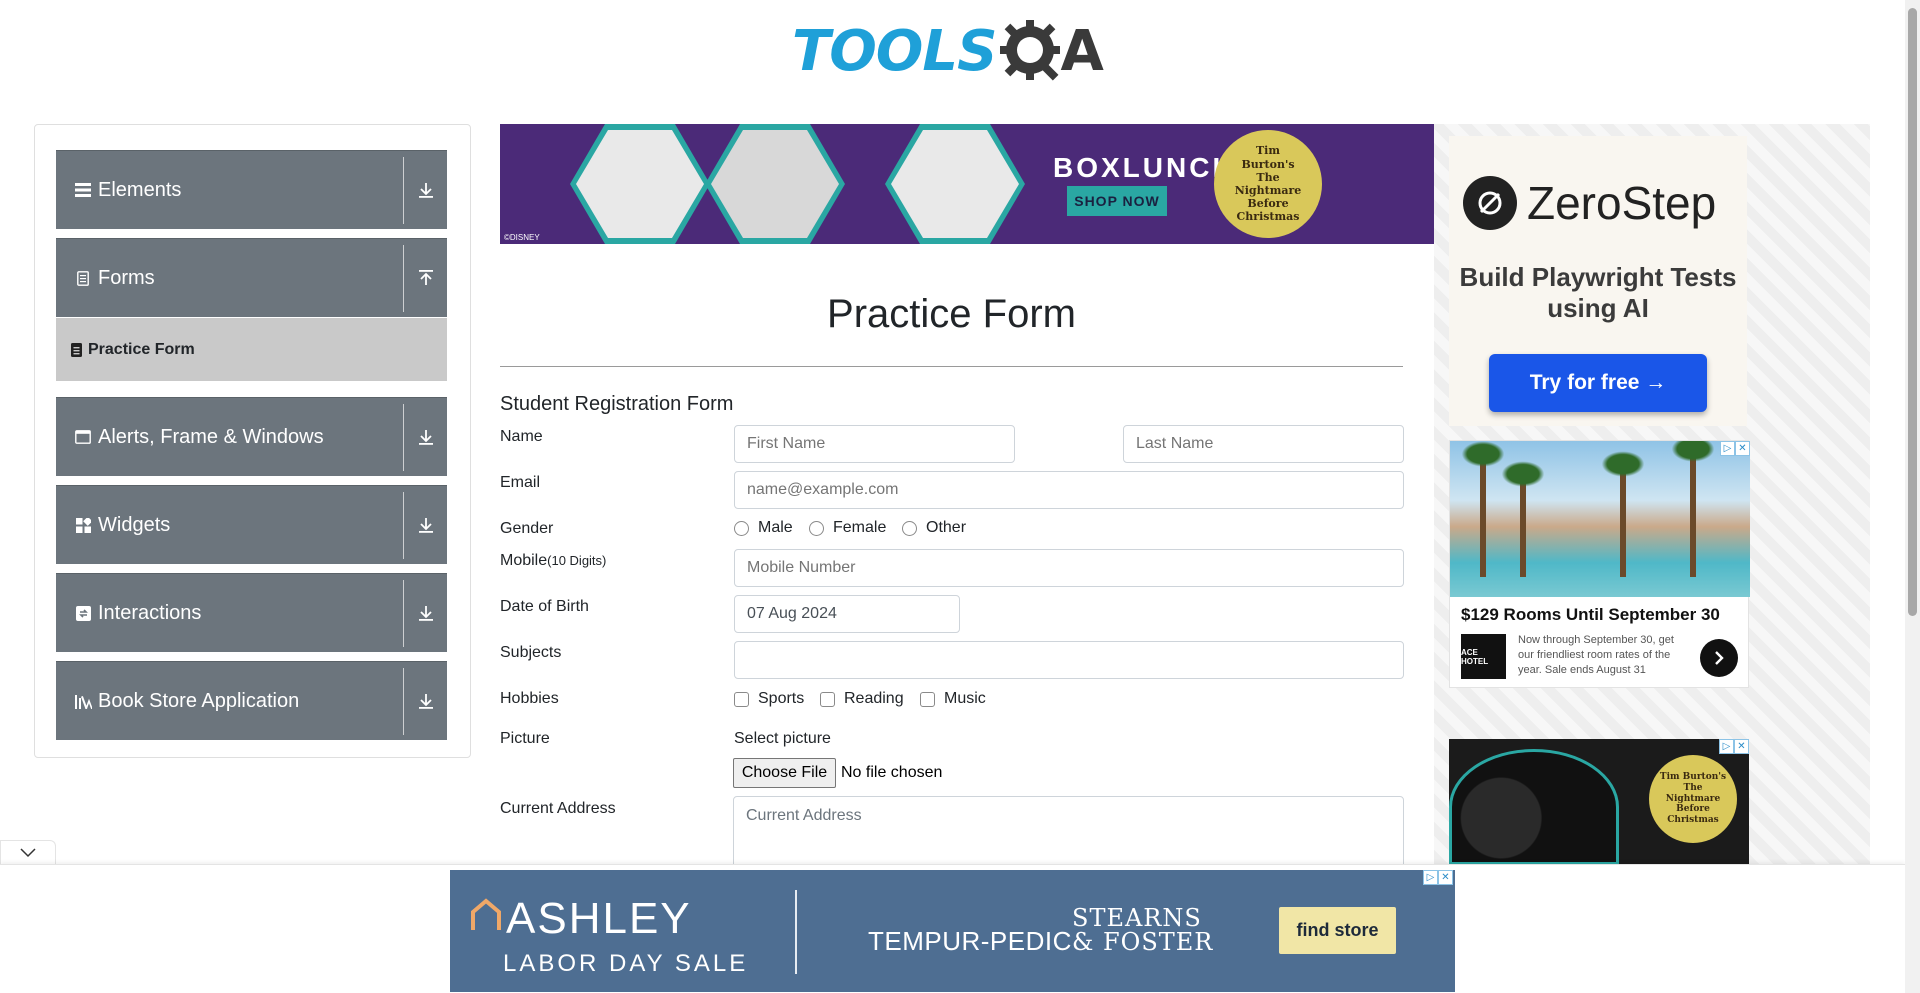 Image resolution: width=1920 pixels, height=993 pixels. I want to click on subjects-label: Subjects, so click(531, 652).